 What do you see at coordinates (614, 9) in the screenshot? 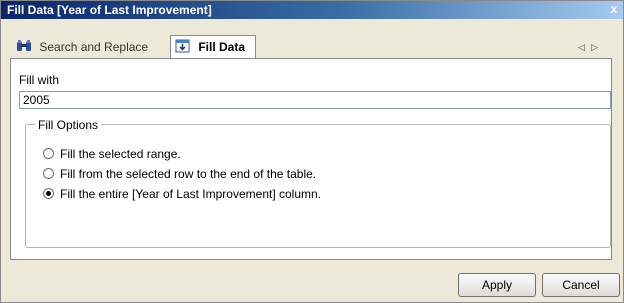
I see `close-icon: x` at bounding box center [614, 9].